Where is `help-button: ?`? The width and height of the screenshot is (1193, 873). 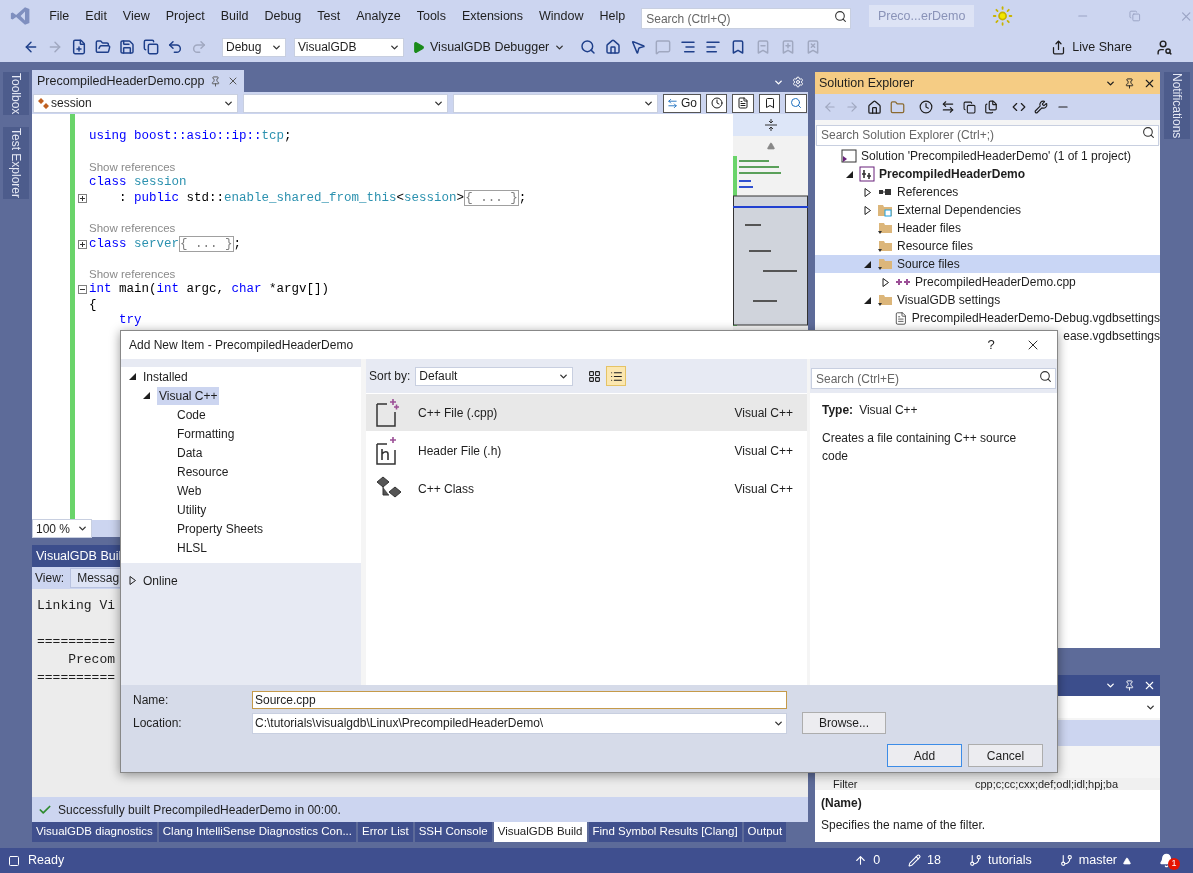
help-button: ? is located at coordinates (991, 345).